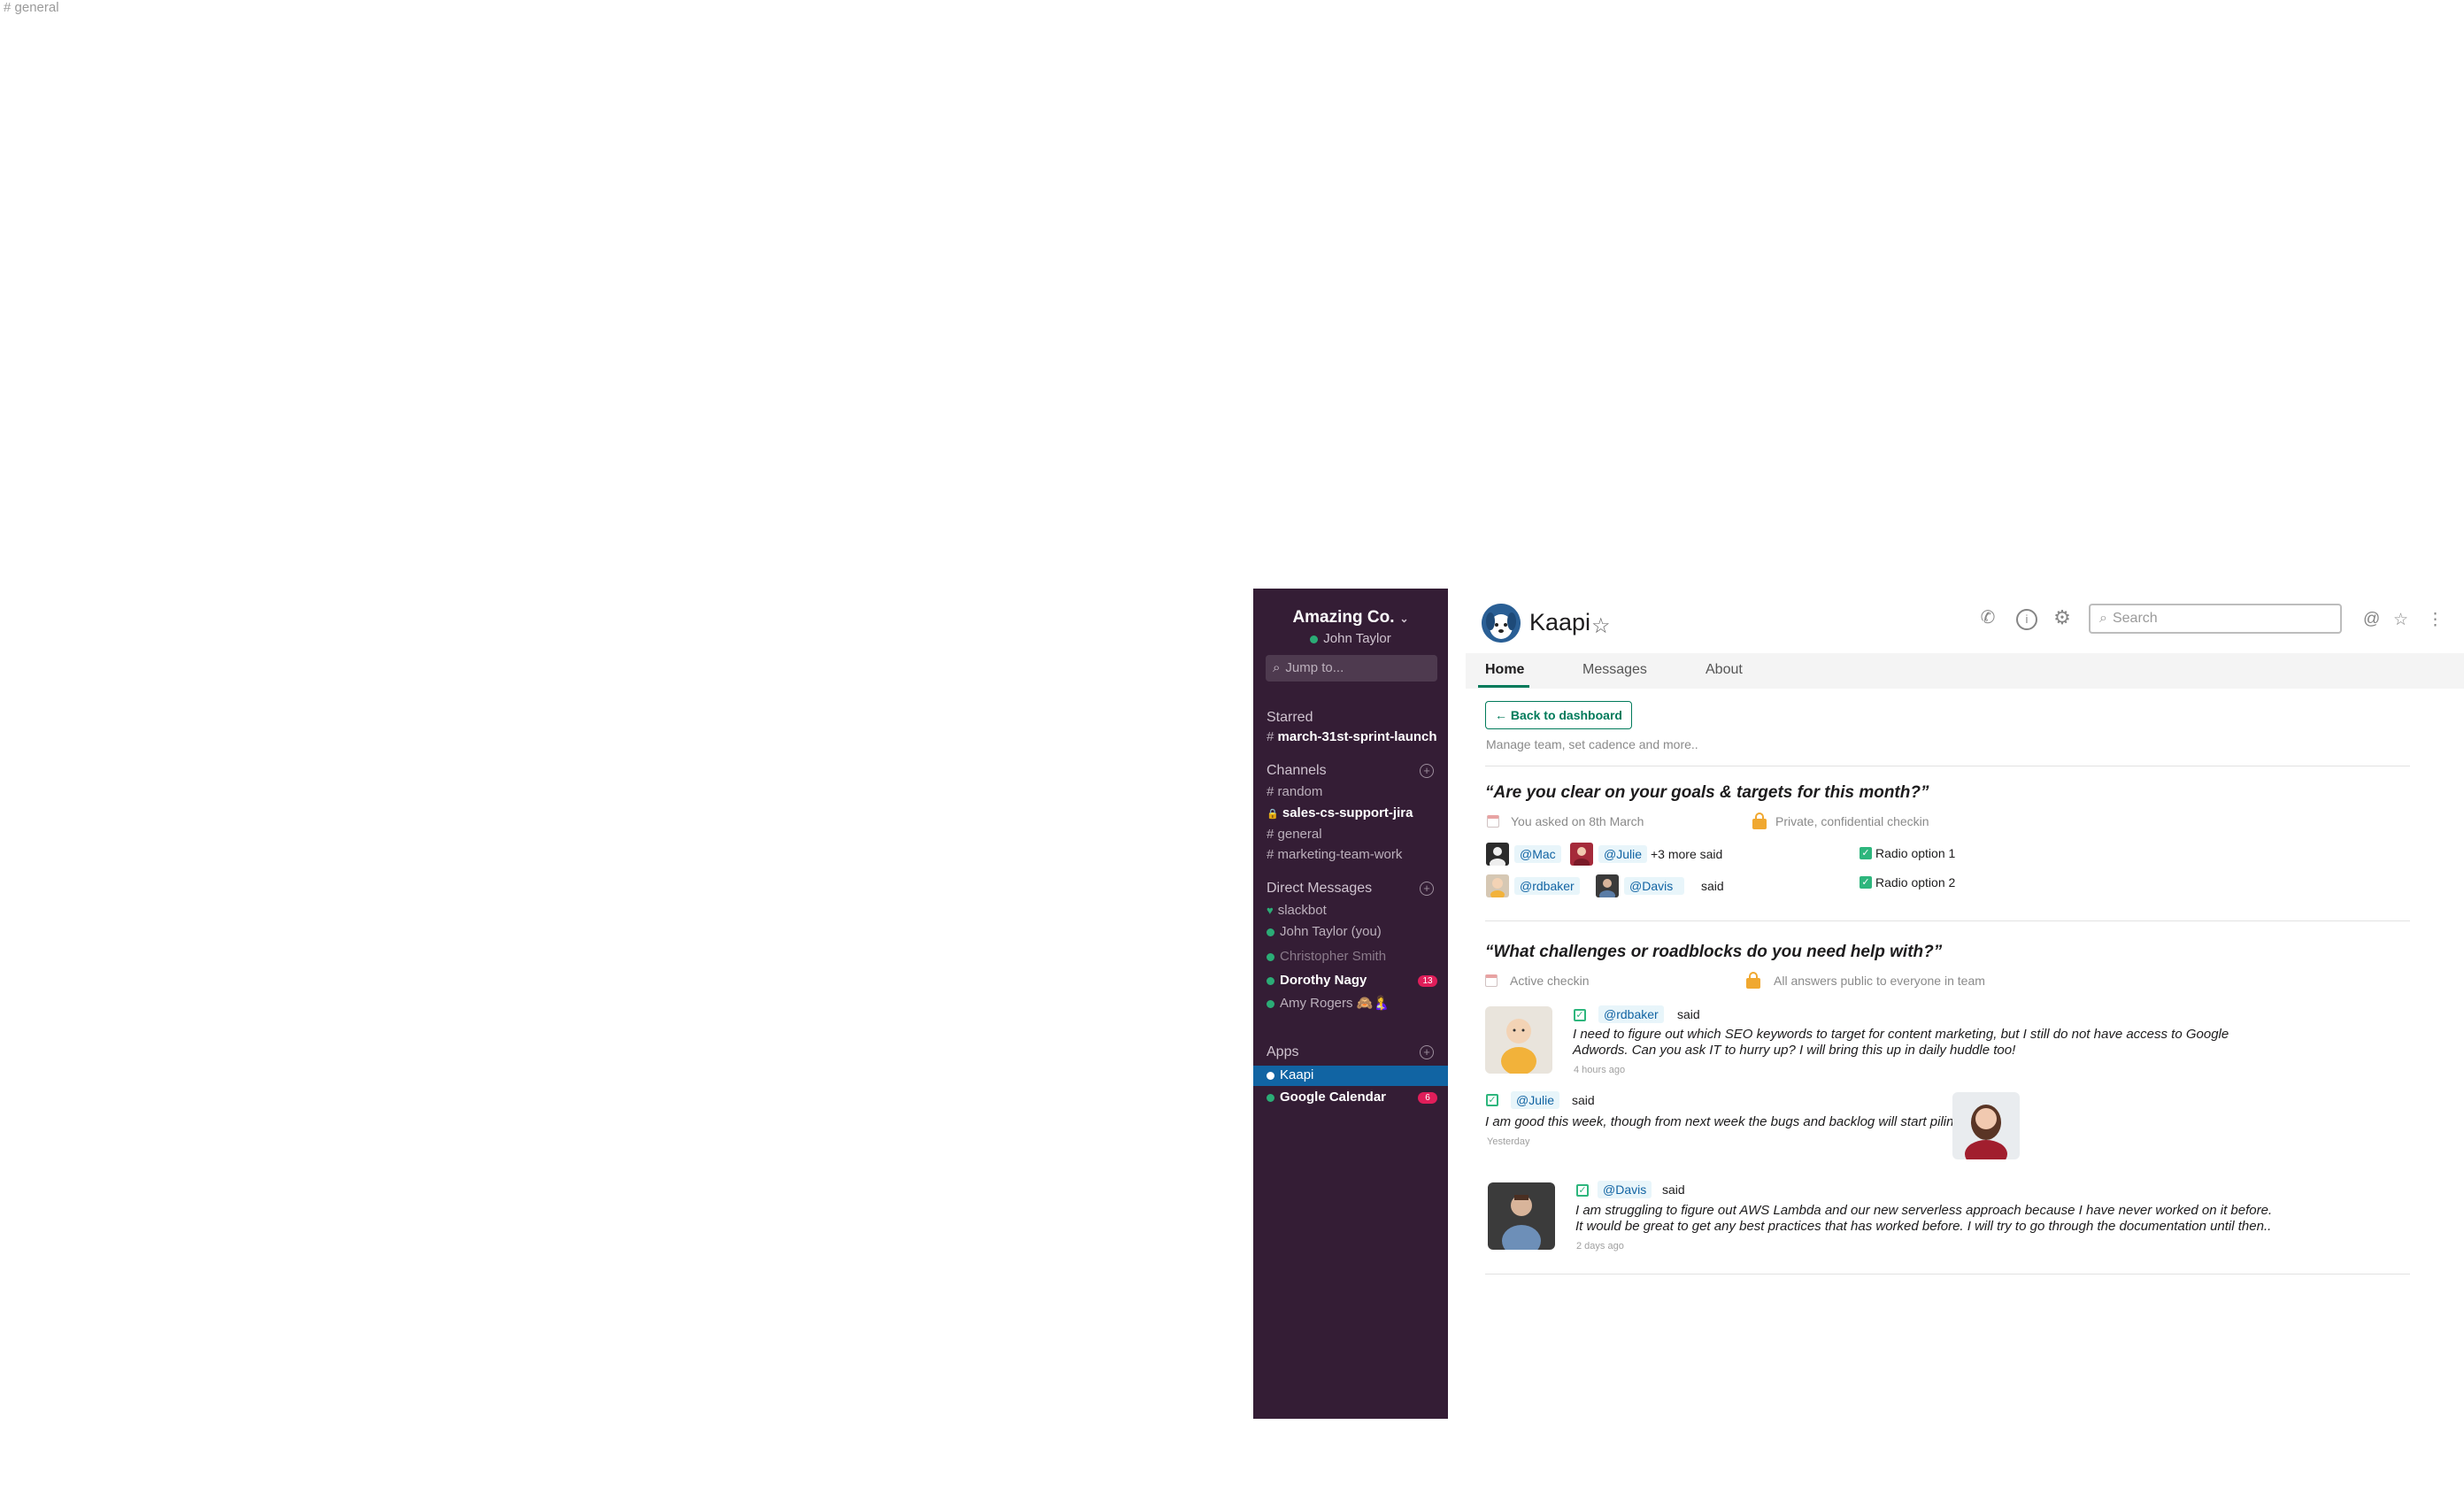 This screenshot has width=2464, height=1494. What do you see at coordinates (1324, 931) in the screenshot?
I see `sidebar-item-john-taylor: John Taylor (you)` at bounding box center [1324, 931].